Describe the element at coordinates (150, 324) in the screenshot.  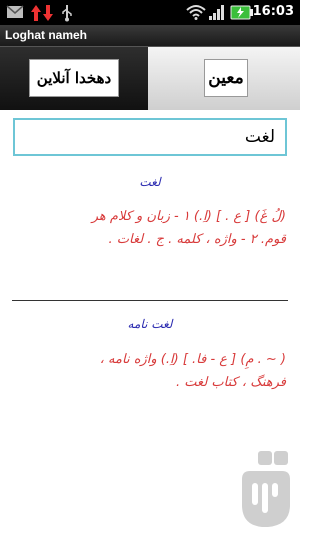
I see `entry-title: لغت نامه` at that location.